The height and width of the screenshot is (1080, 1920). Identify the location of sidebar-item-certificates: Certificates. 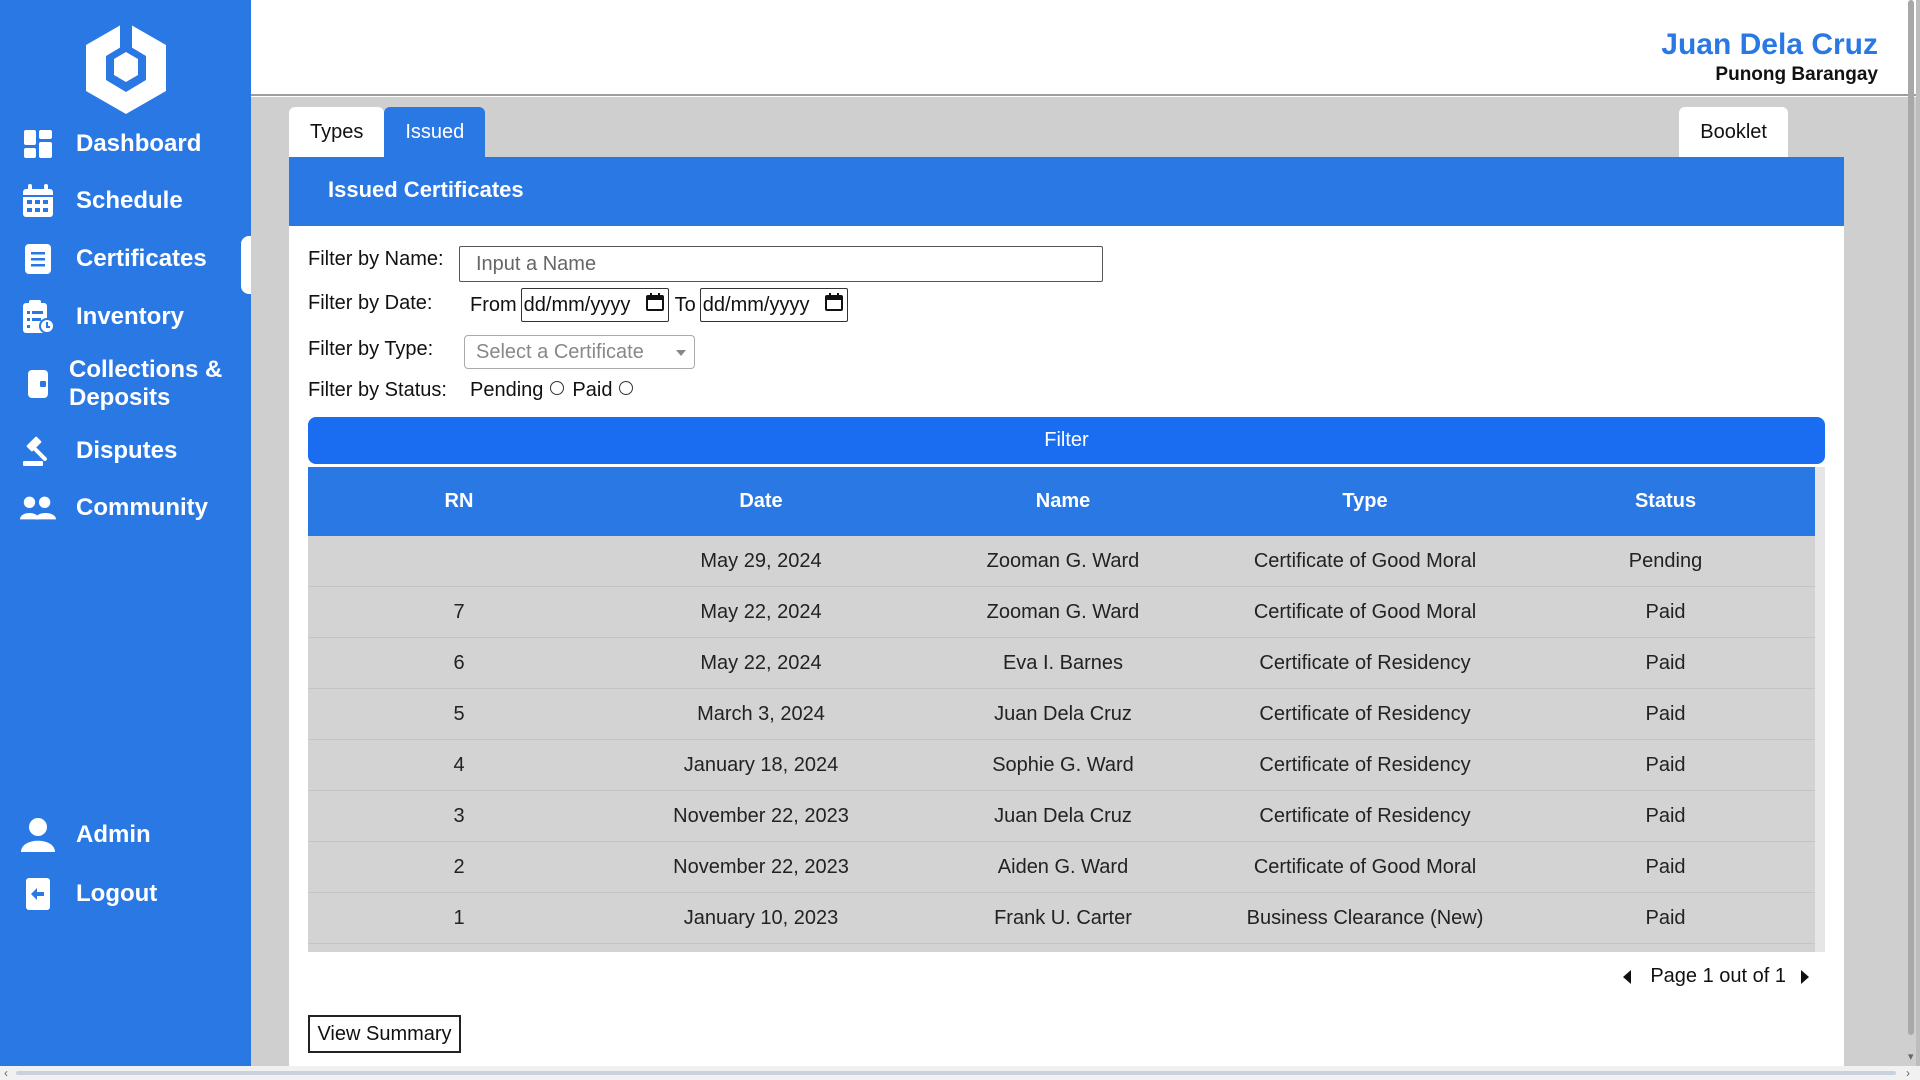
(125, 265).